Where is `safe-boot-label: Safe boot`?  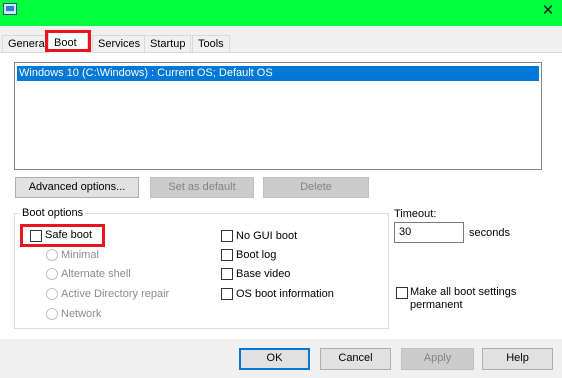
safe-boot-label: Safe boot is located at coordinates (69, 235).